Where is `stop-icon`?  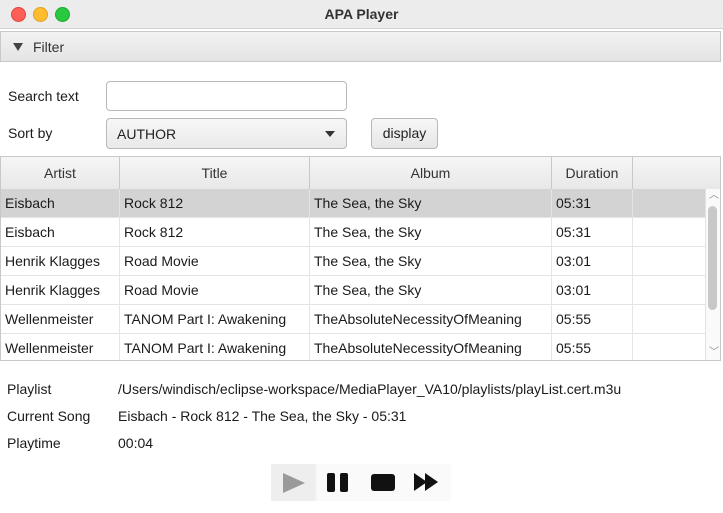 stop-icon is located at coordinates (383, 482).